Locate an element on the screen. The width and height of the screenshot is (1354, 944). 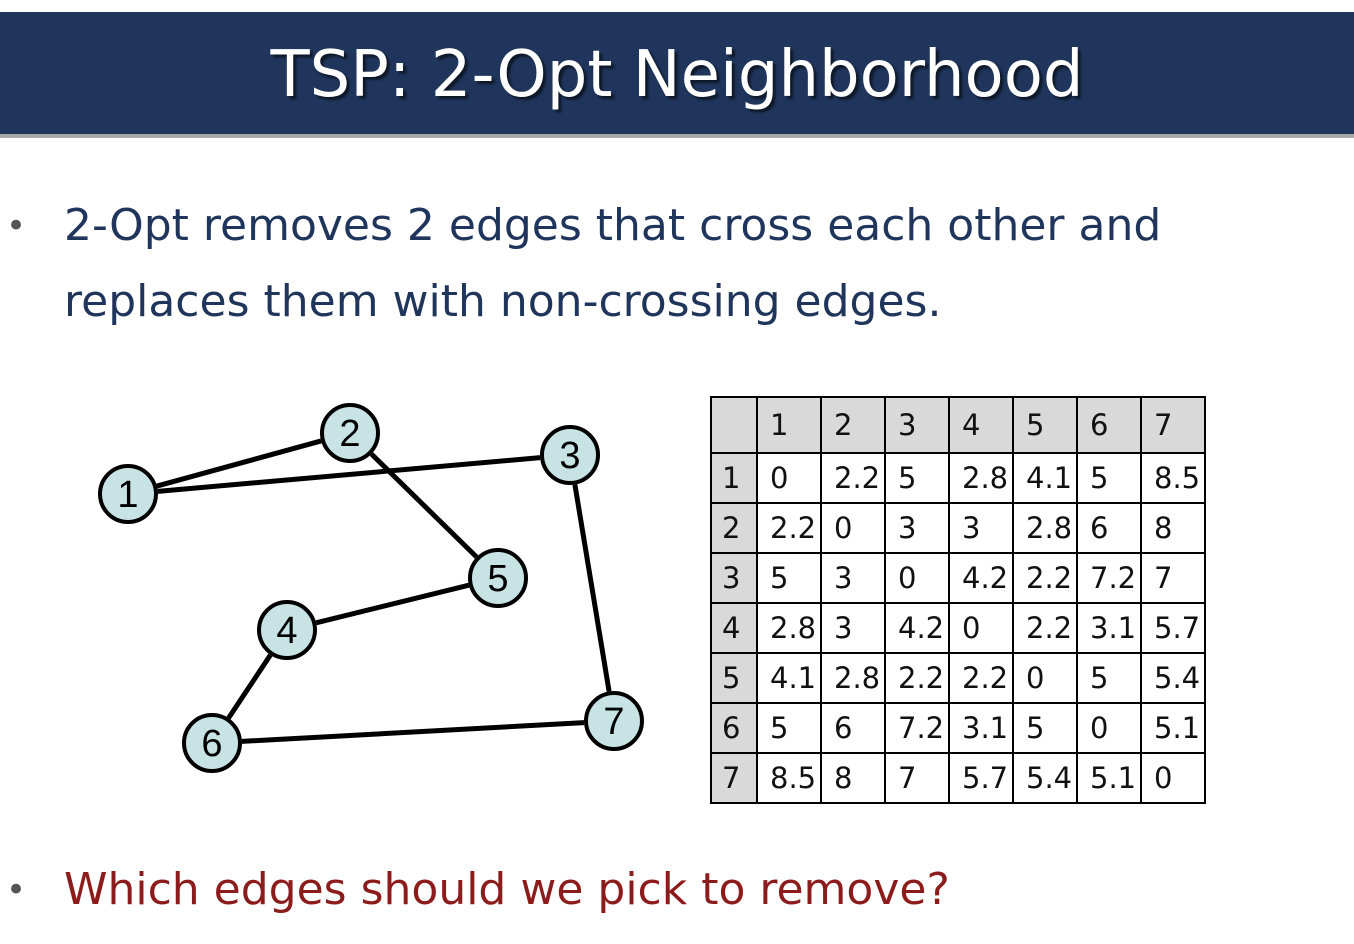
bullet-line: Which edges should we pick to remove? is located at coordinates (507, 889).